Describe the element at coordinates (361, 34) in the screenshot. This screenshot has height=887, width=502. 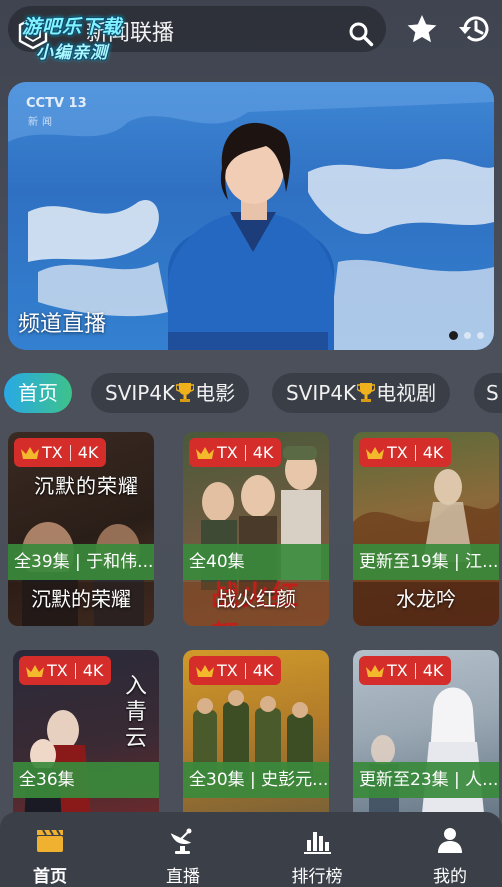
I see `search-icon` at that location.